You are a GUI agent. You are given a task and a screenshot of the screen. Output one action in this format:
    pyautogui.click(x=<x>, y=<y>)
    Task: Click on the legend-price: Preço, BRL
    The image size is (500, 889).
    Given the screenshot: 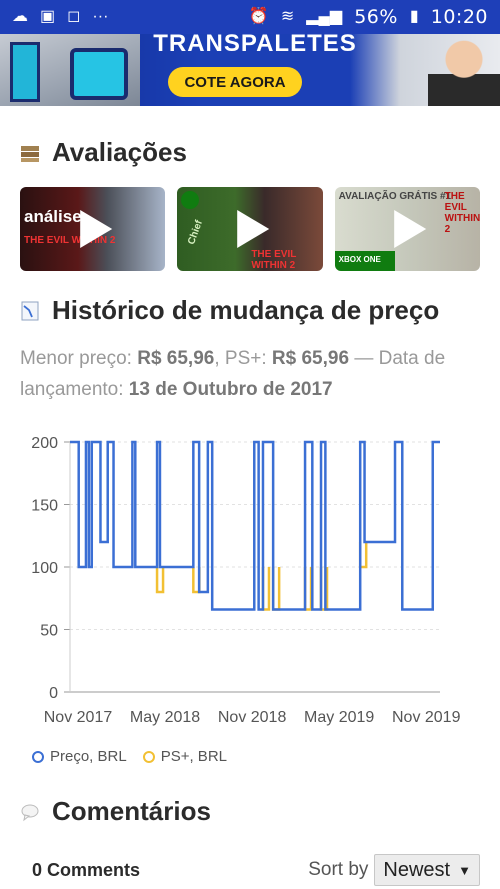 What is the action you would take?
    pyautogui.click(x=79, y=756)
    